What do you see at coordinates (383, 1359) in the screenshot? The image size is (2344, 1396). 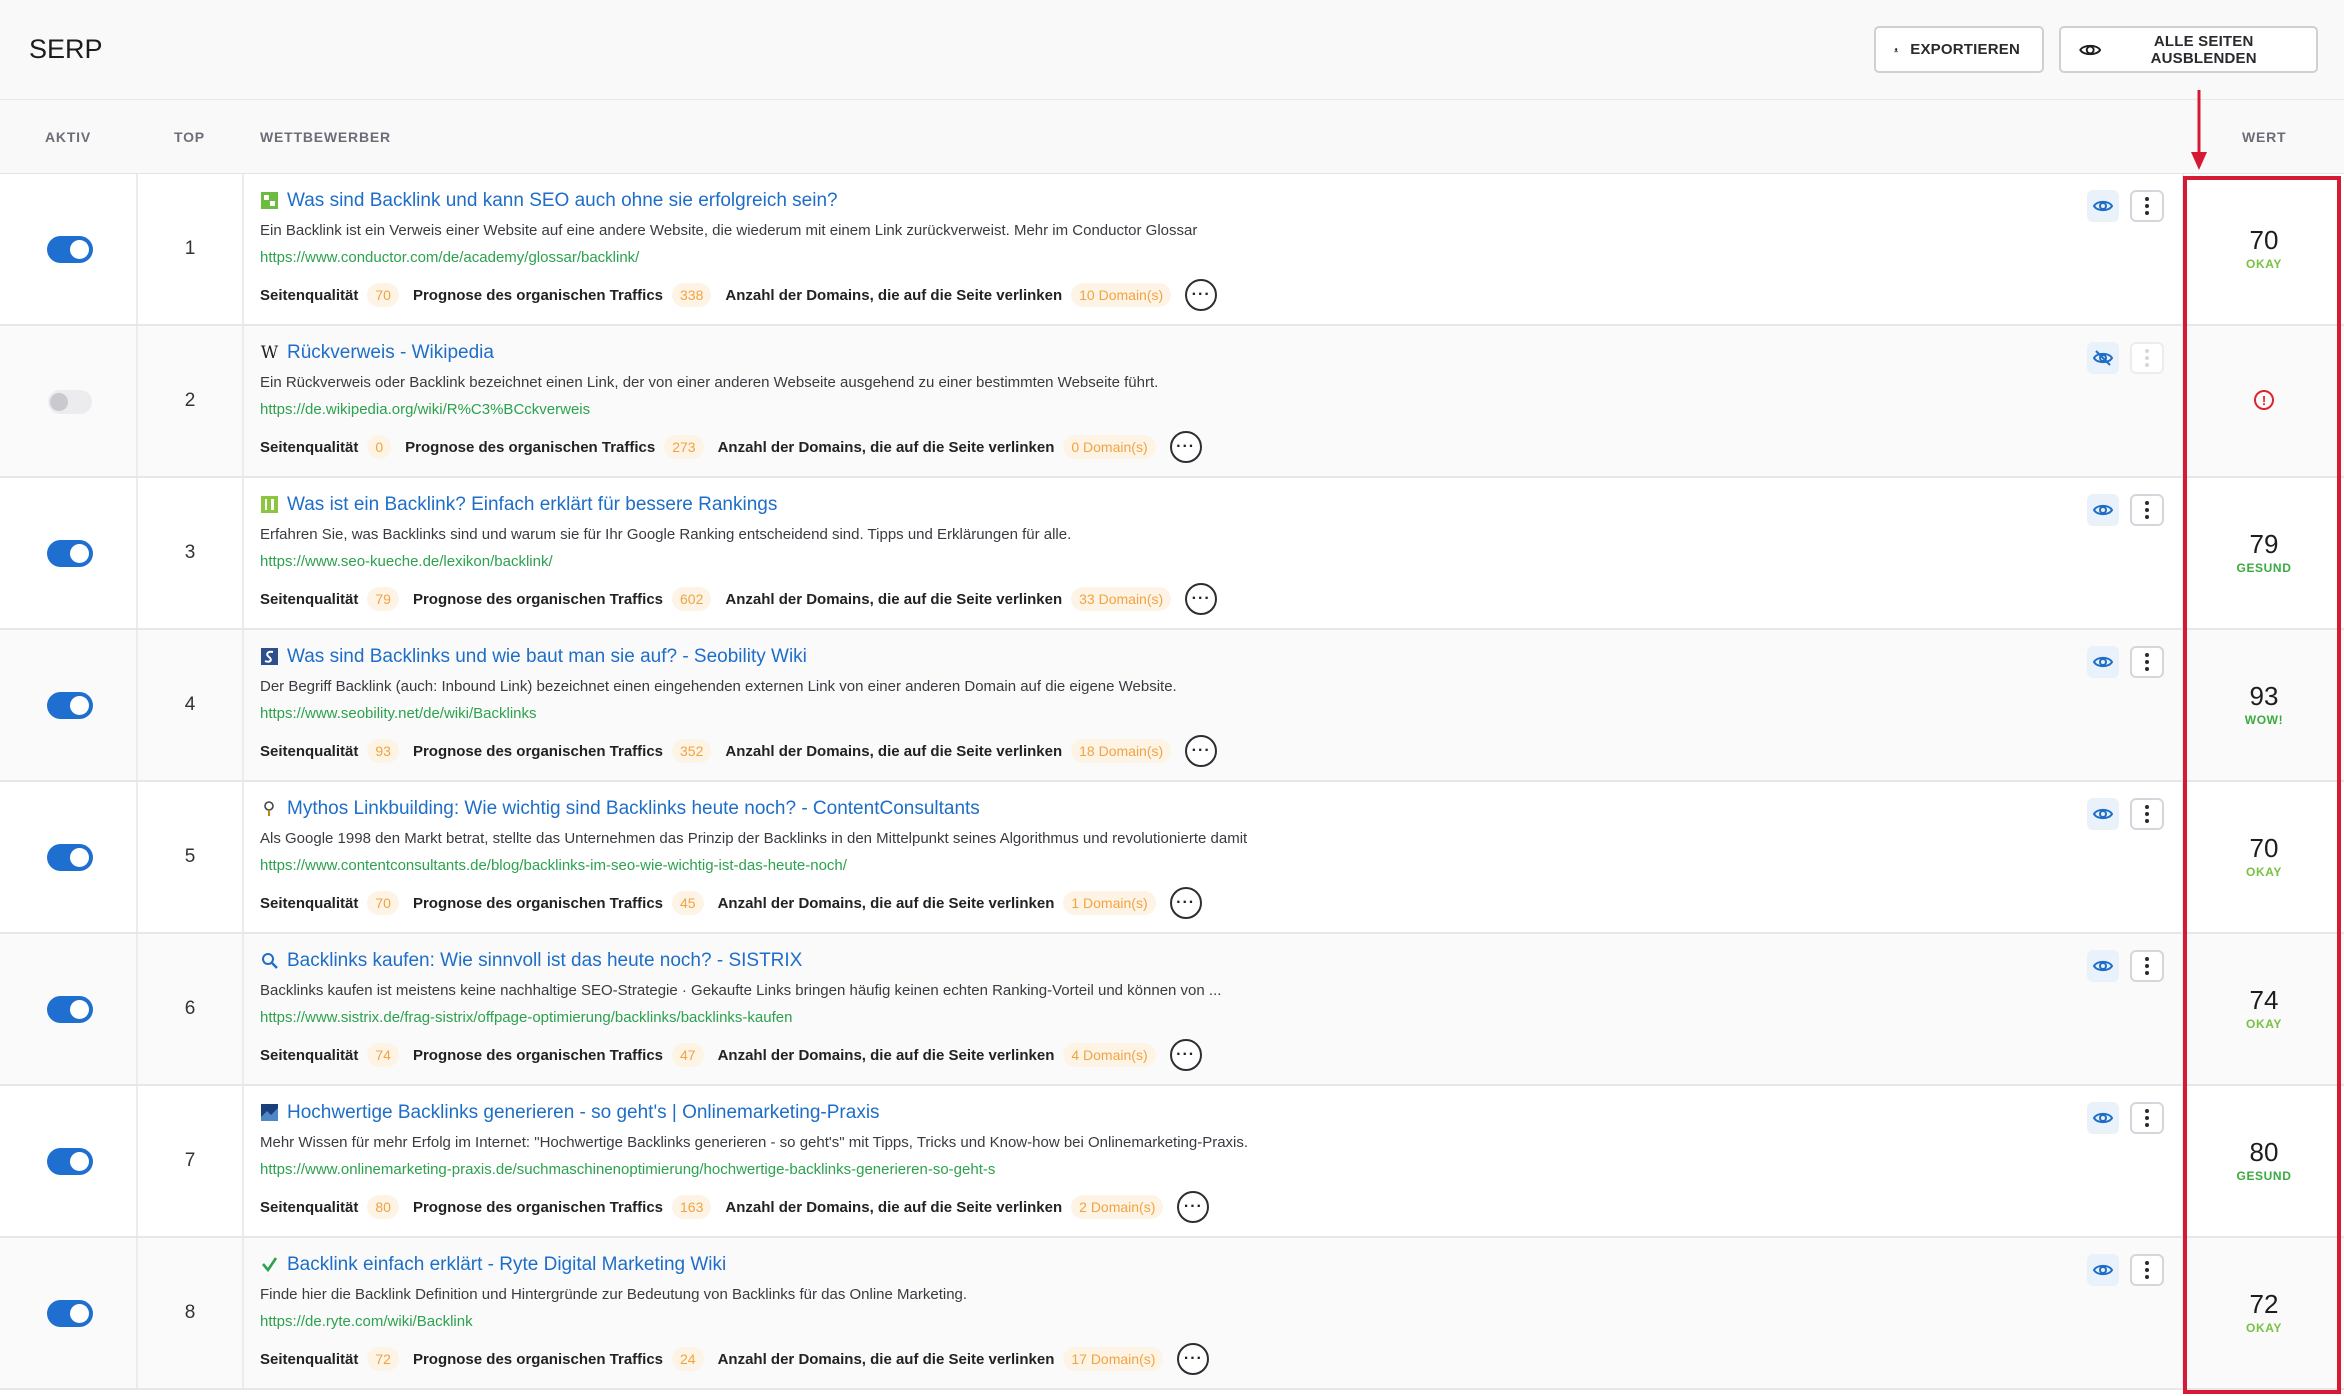 I see `quality-badge: 72` at bounding box center [383, 1359].